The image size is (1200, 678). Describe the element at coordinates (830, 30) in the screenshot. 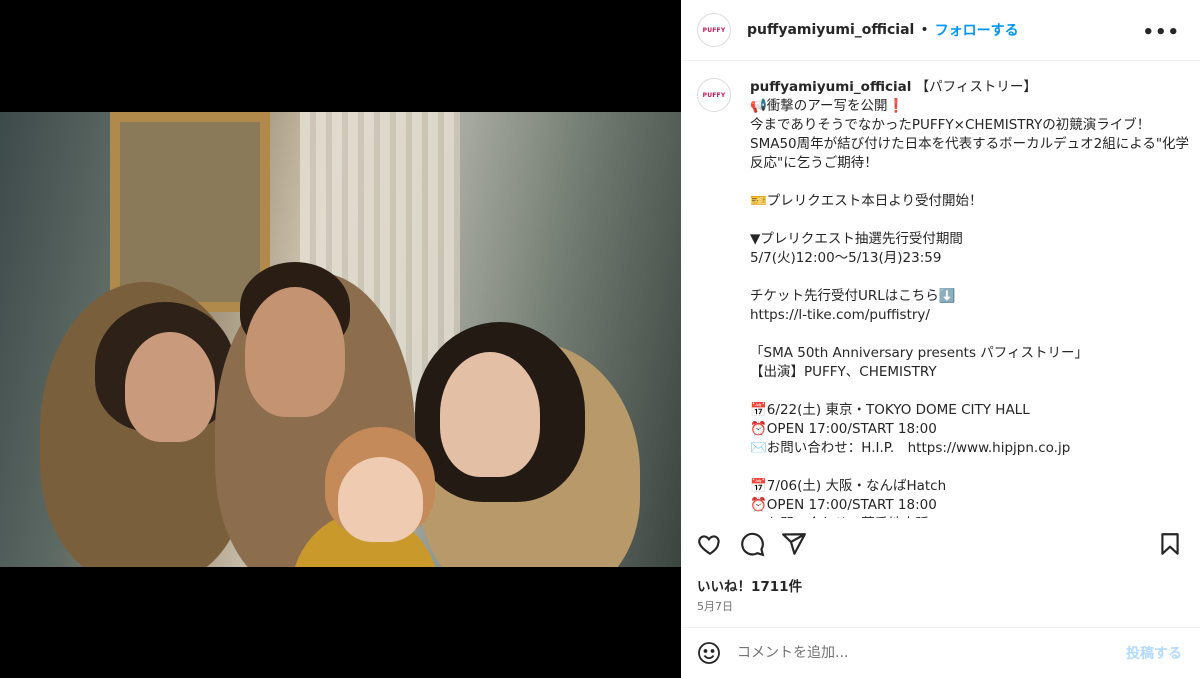

I see `username-link: puffyamiyumi_official` at that location.